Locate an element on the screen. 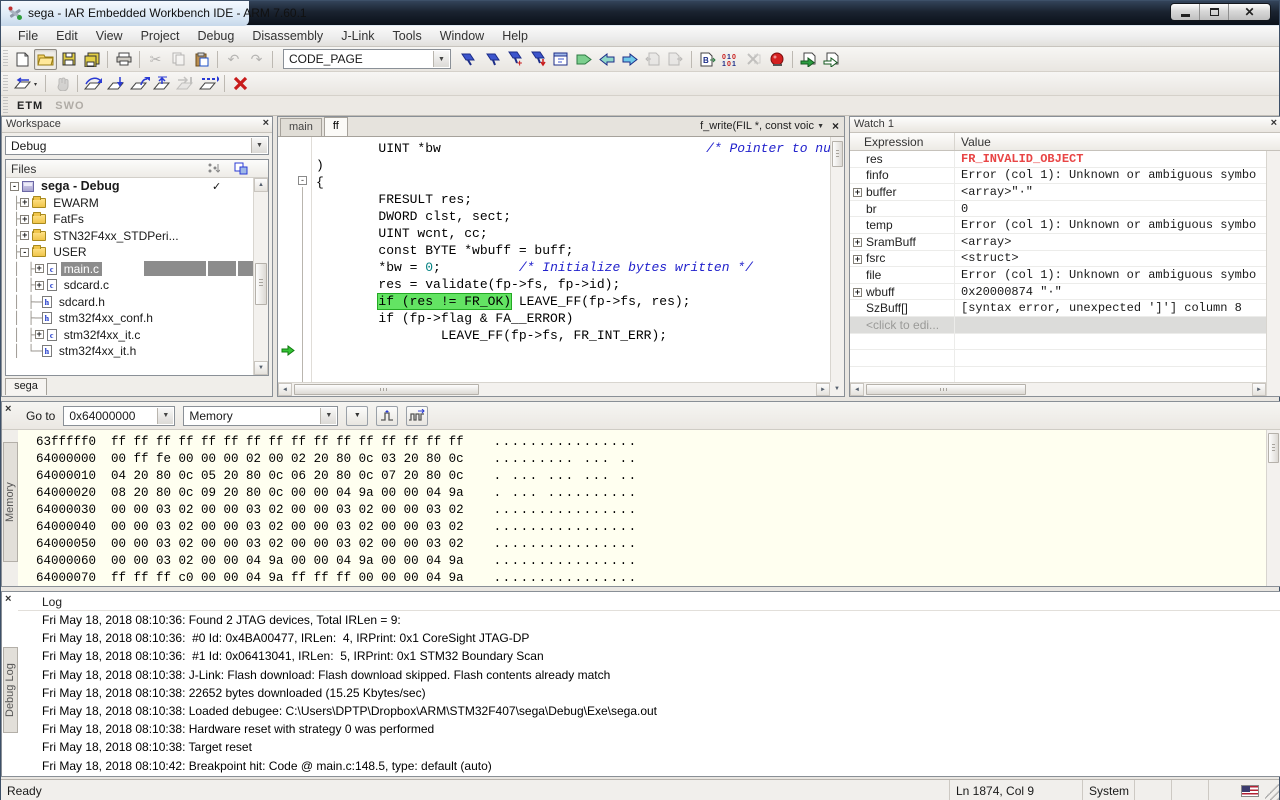 The image size is (1280, 800). editor-vertical-scrollbar is located at coordinates (837, 259).